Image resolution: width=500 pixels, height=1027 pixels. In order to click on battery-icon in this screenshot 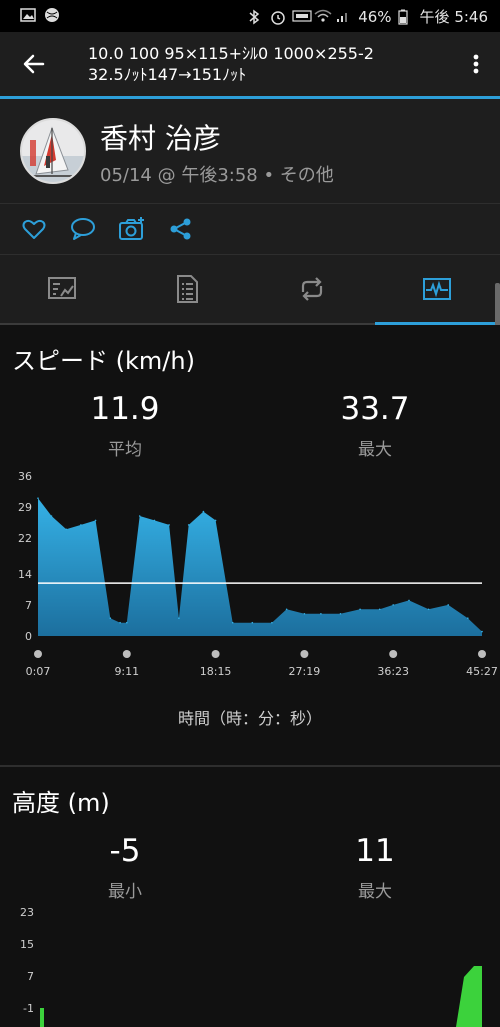, I will do `click(405, 17)`.